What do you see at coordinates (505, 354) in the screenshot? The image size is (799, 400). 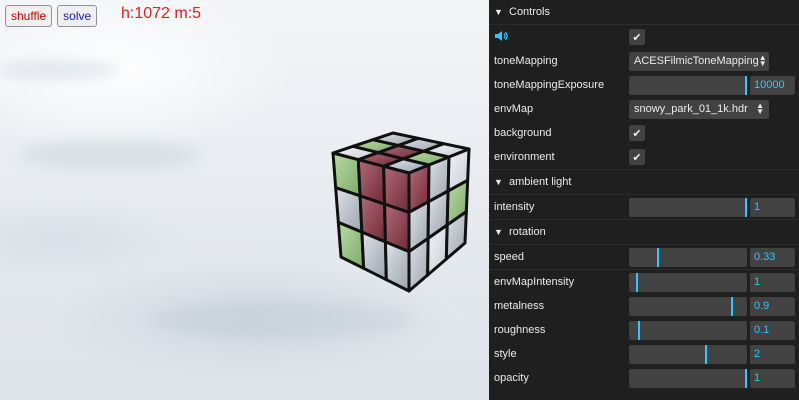 I see `style-label: style` at bounding box center [505, 354].